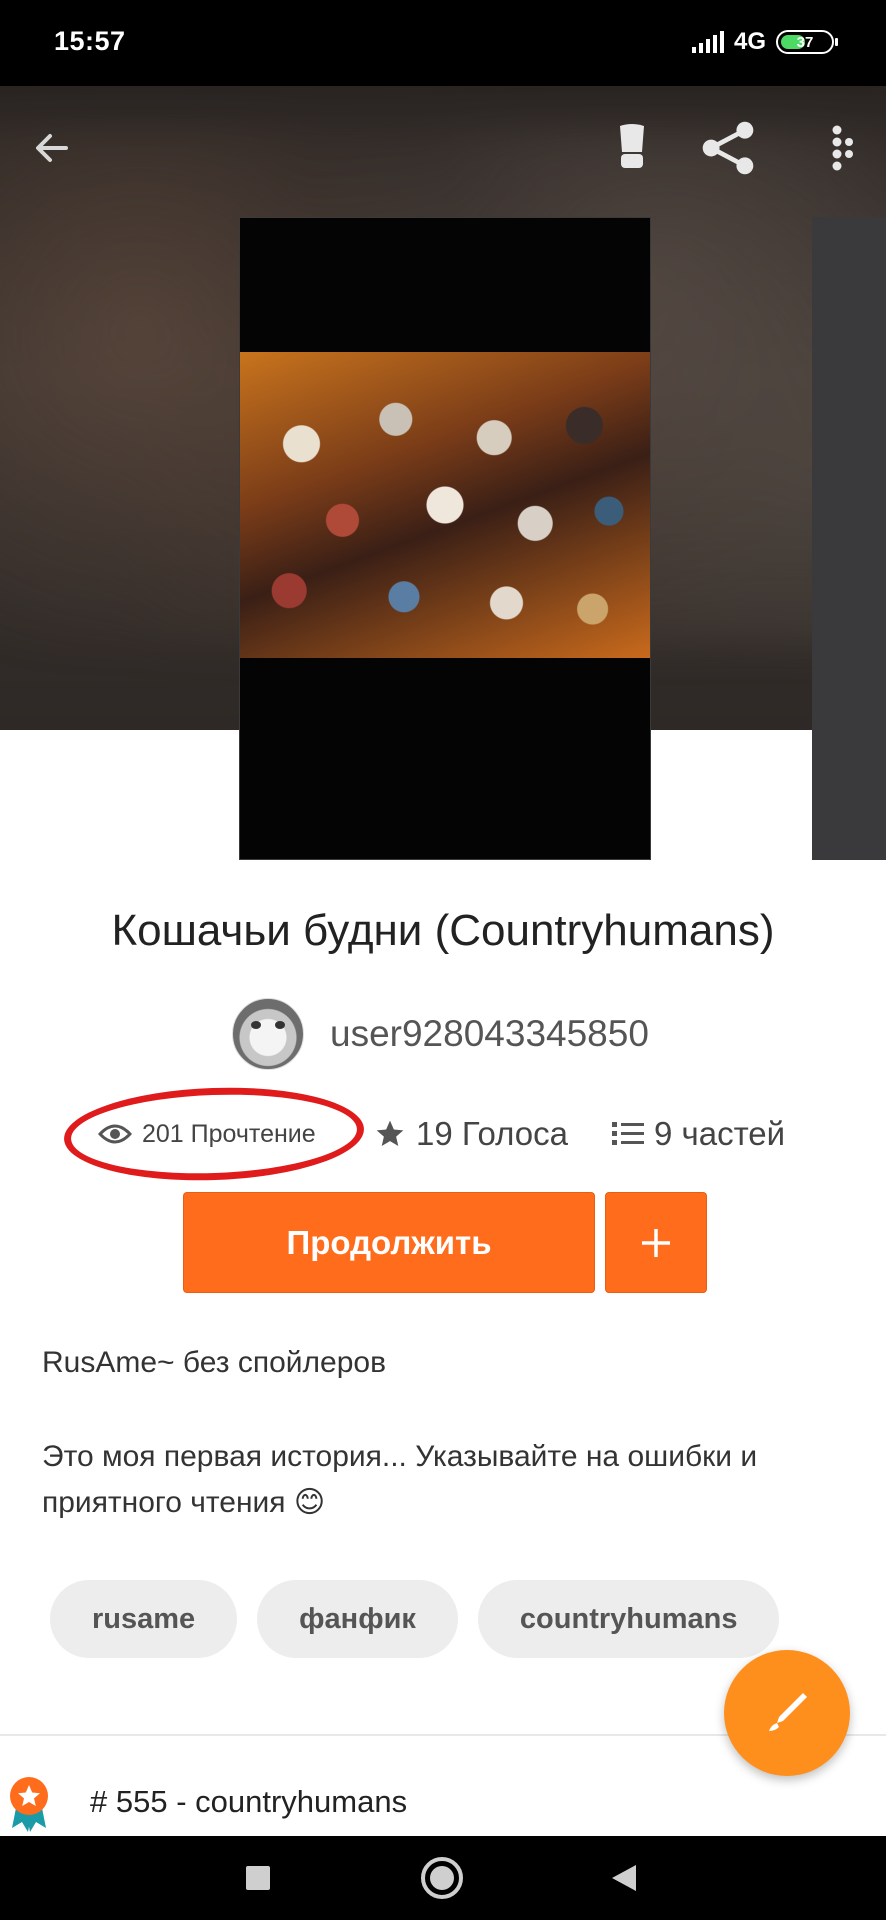 The height and width of the screenshot is (1920, 886). Describe the element at coordinates (390, 1133) in the screenshot. I see `star-icon` at that location.